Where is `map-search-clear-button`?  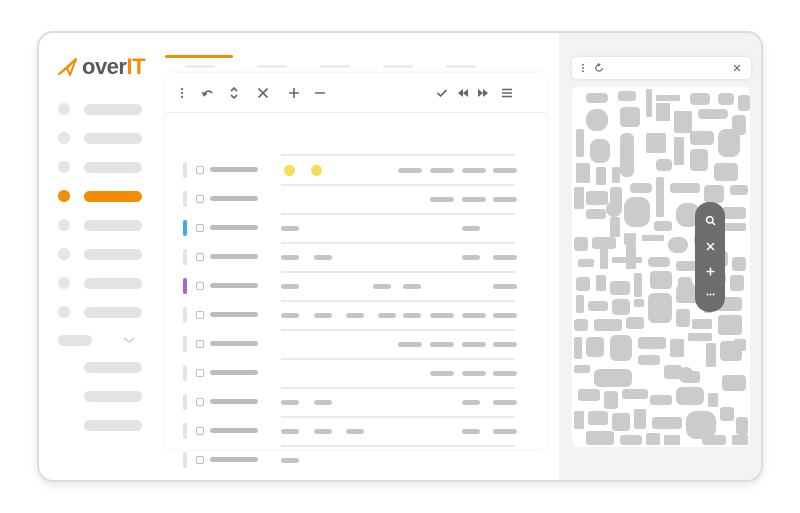 map-search-clear-button is located at coordinates (737, 68).